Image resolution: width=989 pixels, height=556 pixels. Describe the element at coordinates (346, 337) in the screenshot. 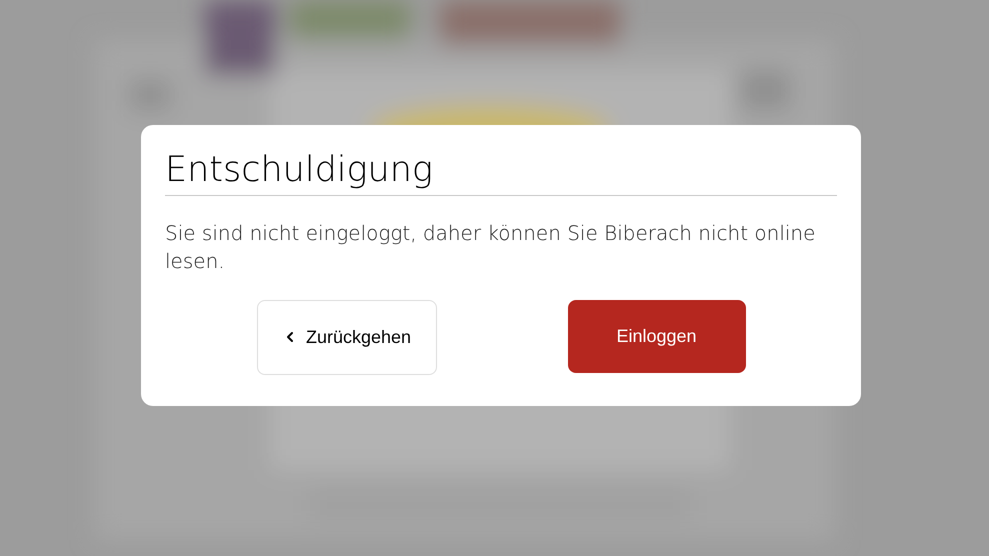

I see `back-button: Zurückgehen` at that location.